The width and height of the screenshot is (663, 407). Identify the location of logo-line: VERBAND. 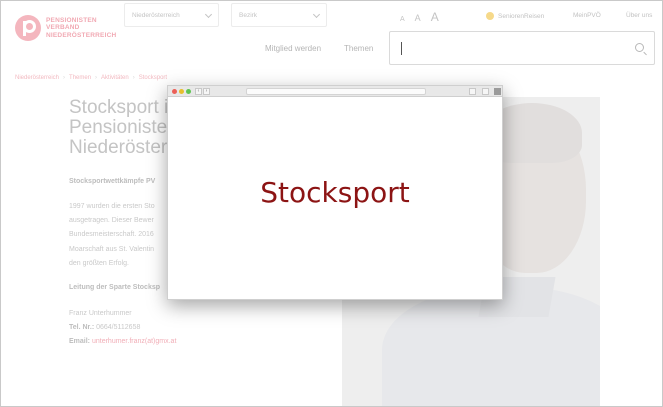
(63, 28).